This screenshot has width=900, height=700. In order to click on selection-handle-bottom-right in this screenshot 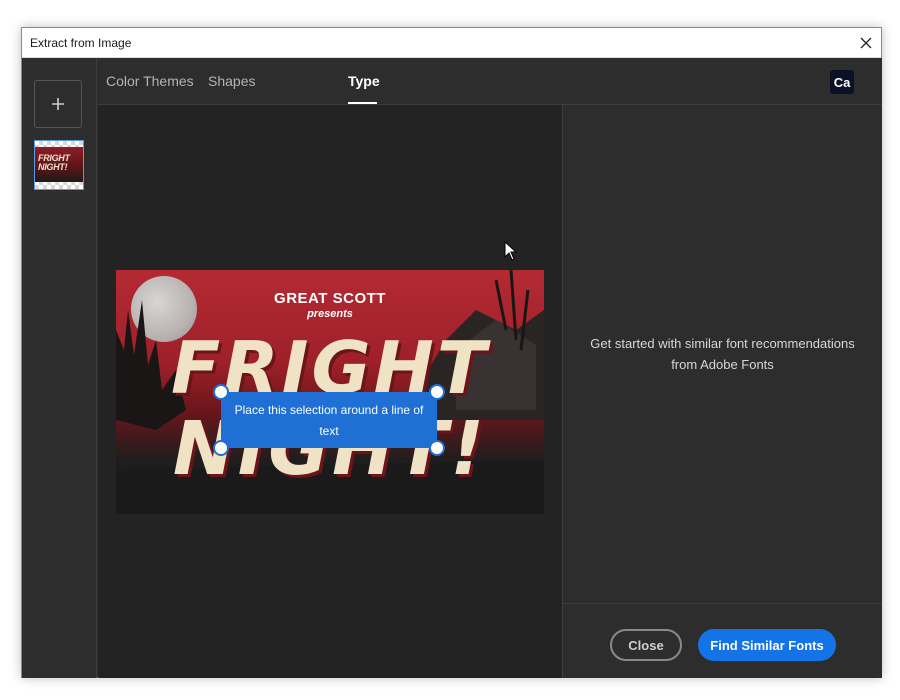, I will do `click(437, 448)`.